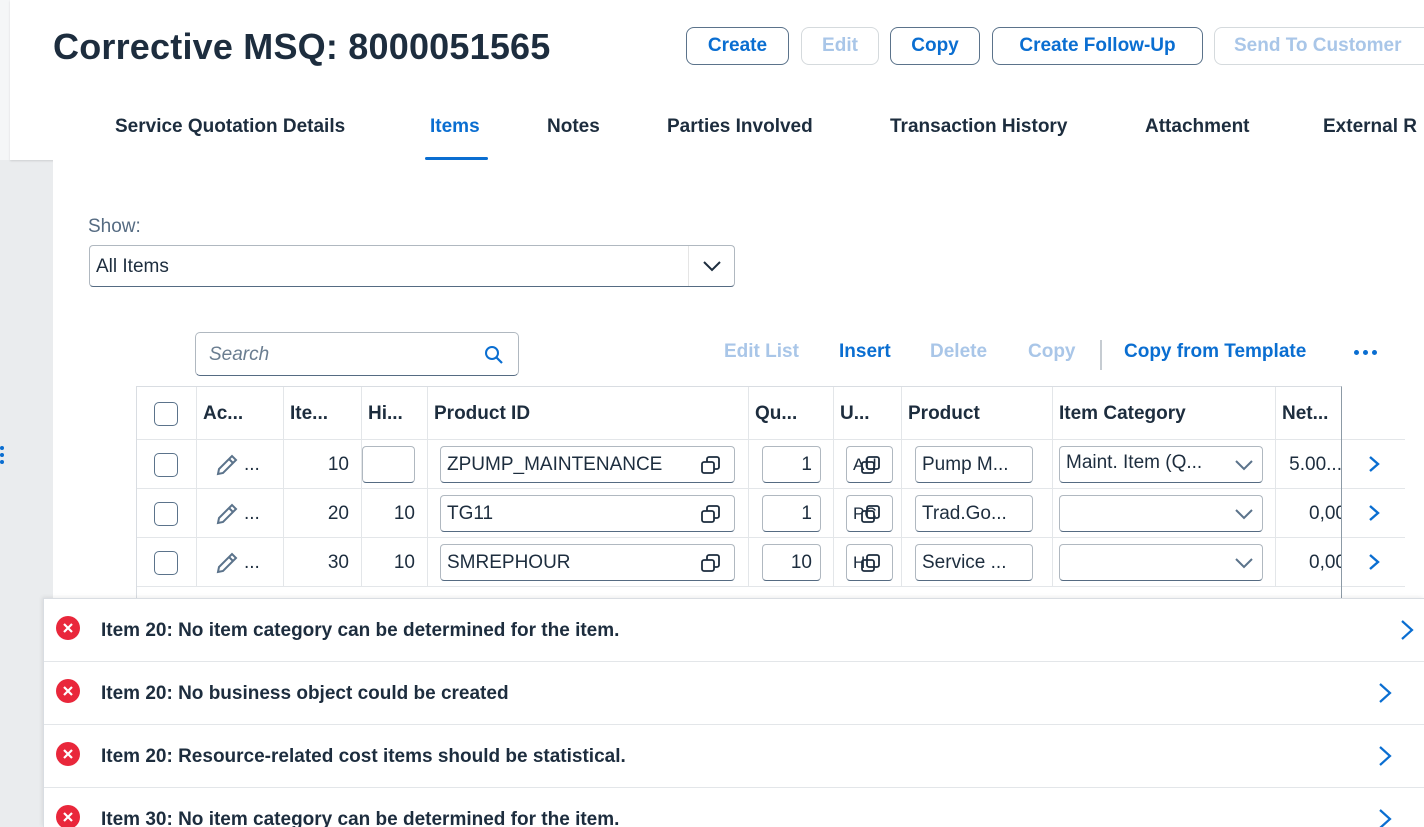 Image resolution: width=1424 pixels, height=827 pixels. Describe the element at coordinates (1319, 46) in the screenshot. I see `send-to-customer-button: Send To Customer` at that location.